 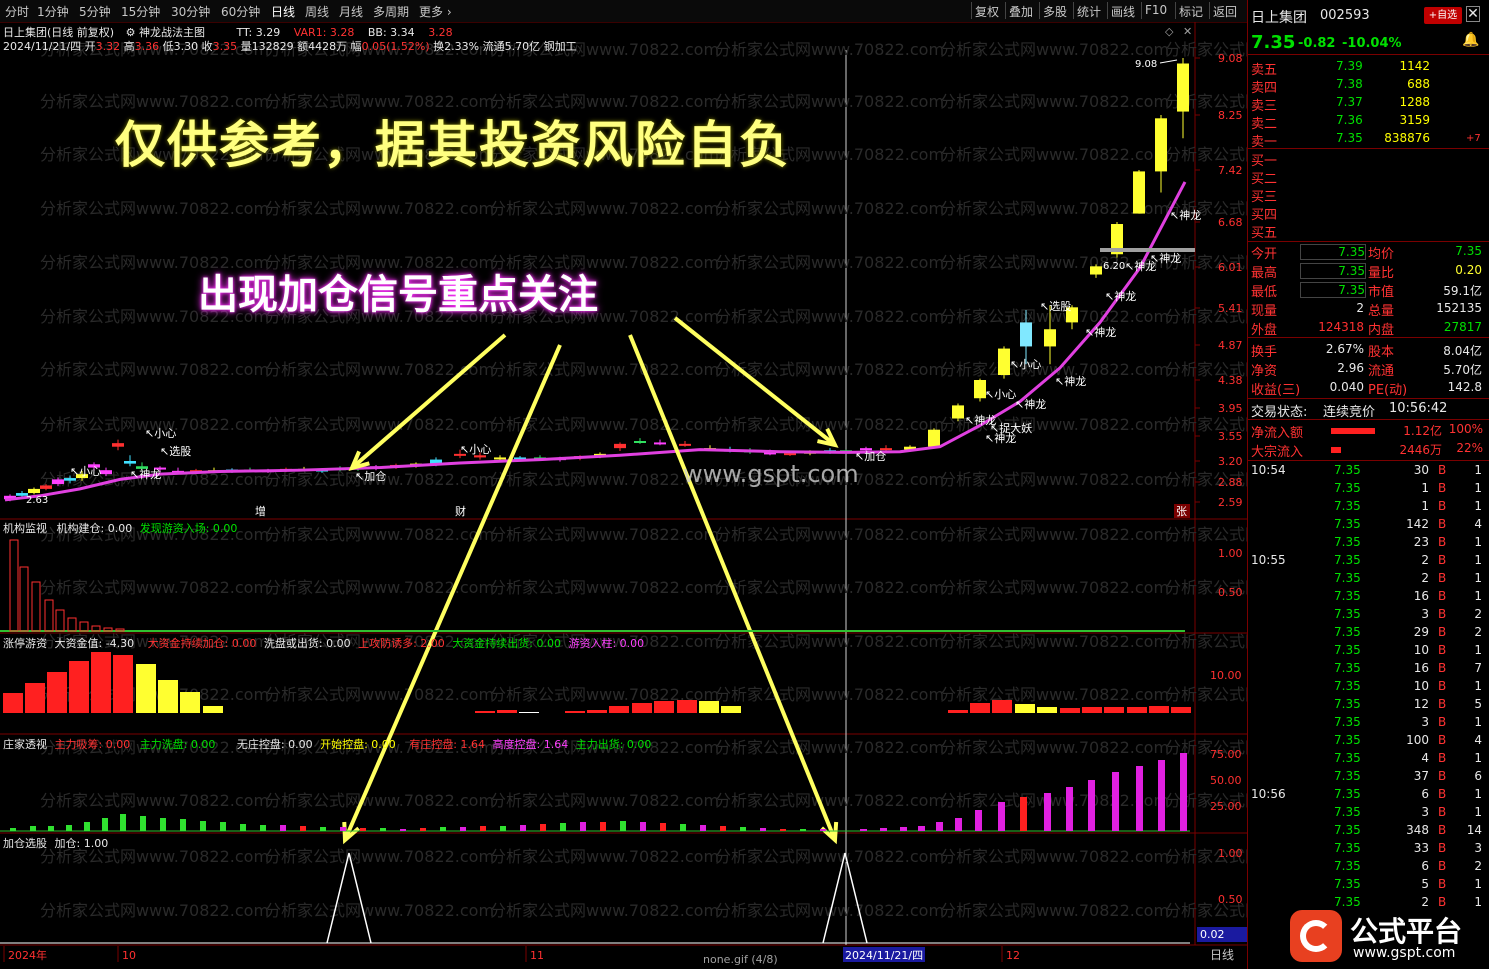 I want to click on panel-ytick: 75.00, so click(x=1226, y=754).